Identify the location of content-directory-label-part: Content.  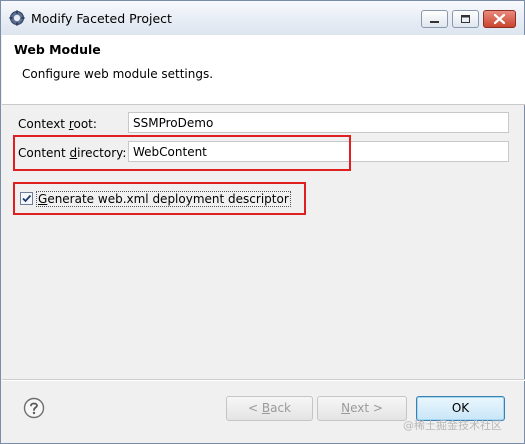
(44, 153).